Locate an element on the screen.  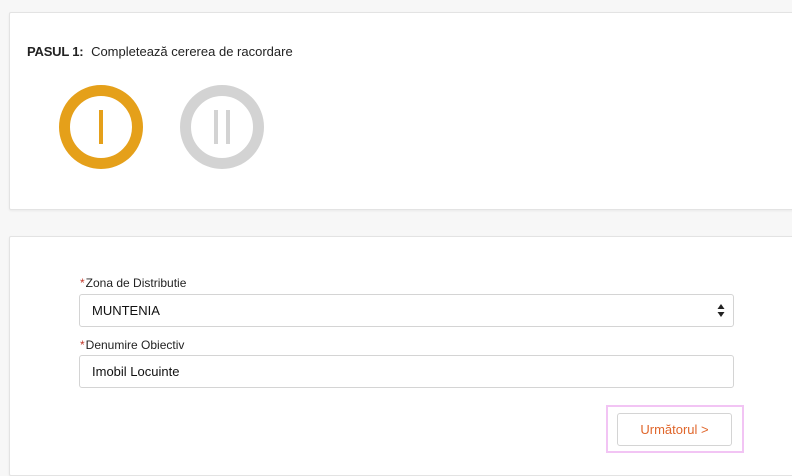
objective-input: Imobil Locuinte is located at coordinates (406, 371).